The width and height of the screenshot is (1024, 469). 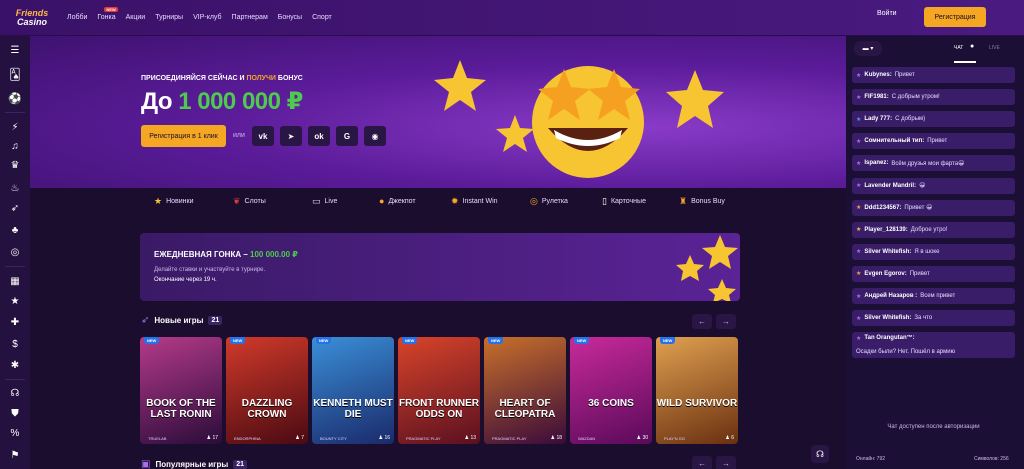 I want to click on game-provider: PRAGMATIC PLAY, so click(x=423, y=438).